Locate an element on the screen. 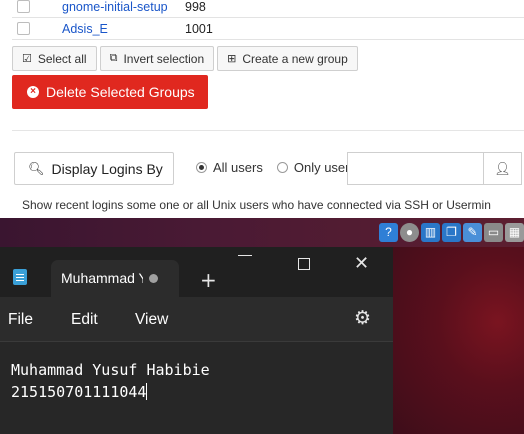 The width and height of the screenshot is (524, 434). only-user-label: Only user is located at coordinates (321, 167).